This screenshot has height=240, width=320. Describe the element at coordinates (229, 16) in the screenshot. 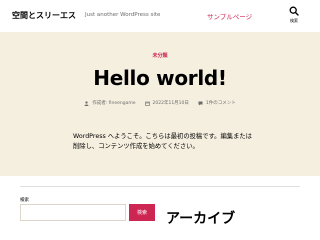

I see `nav-link-sample-page: サンプルページ` at that location.